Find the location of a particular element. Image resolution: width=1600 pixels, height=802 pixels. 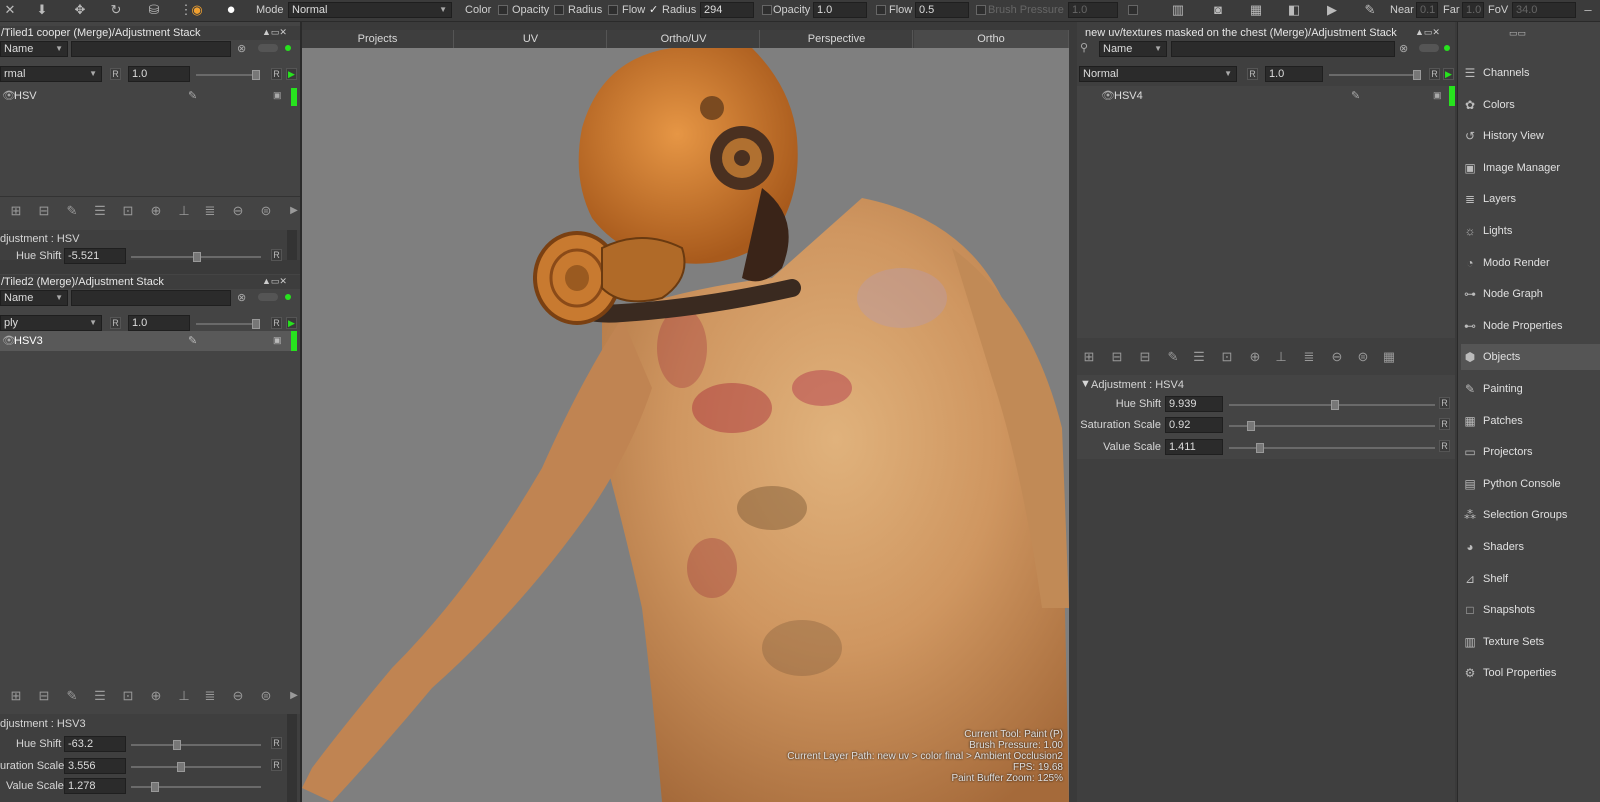

blend-mode-dropdown: rmal ▼ is located at coordinates (51, 74).